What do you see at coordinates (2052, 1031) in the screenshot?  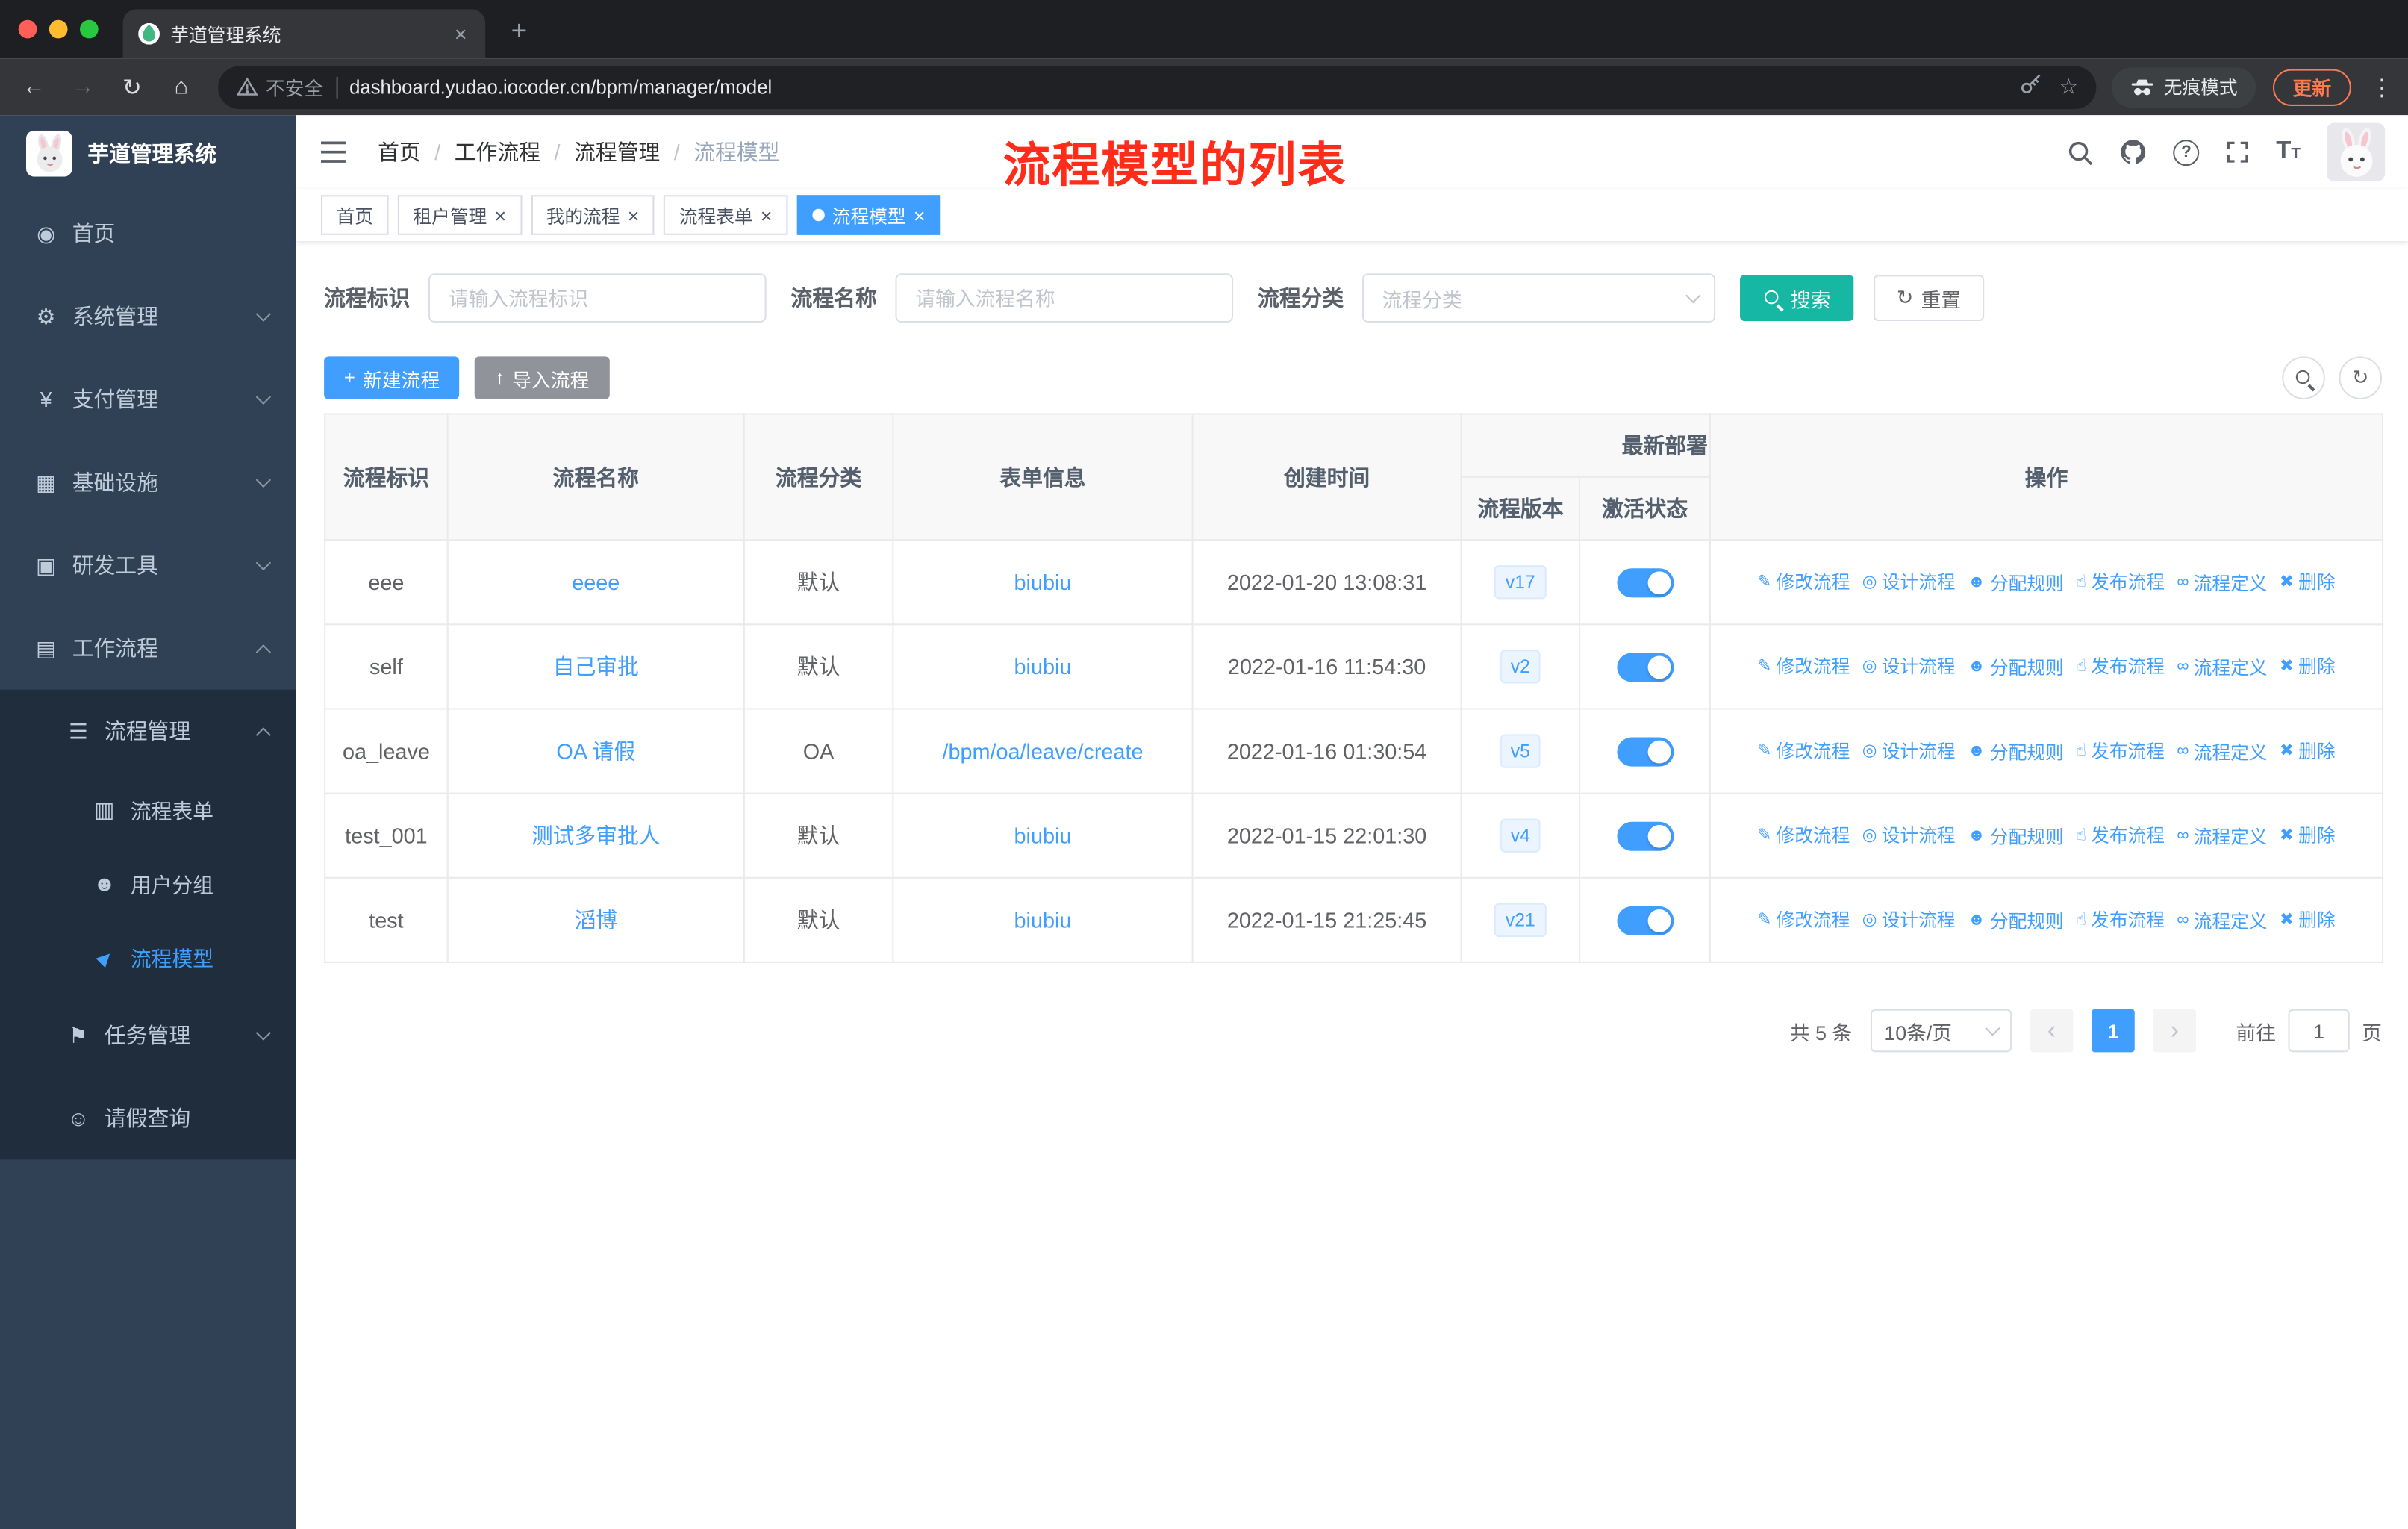 I see `prev-page-button: ‹` at bounding box center [2052, 1031].